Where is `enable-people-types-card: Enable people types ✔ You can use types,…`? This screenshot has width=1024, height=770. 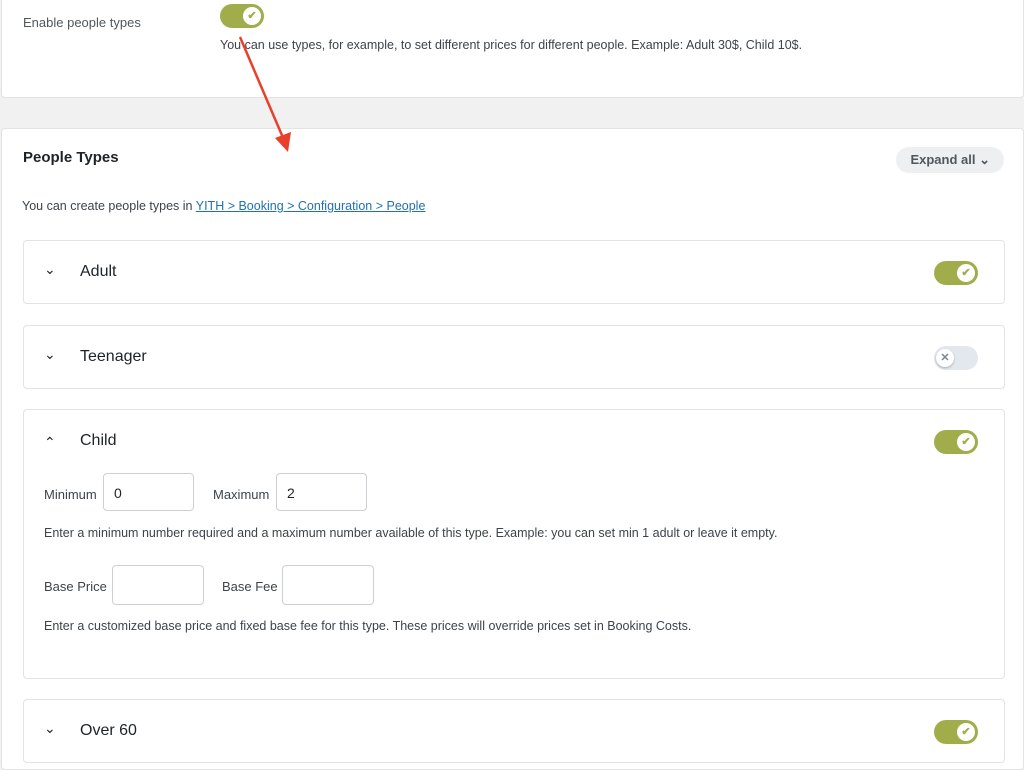 enable-people-types-card: Enable people types ✔ You can use types,… is located at coordinates (512, 49).